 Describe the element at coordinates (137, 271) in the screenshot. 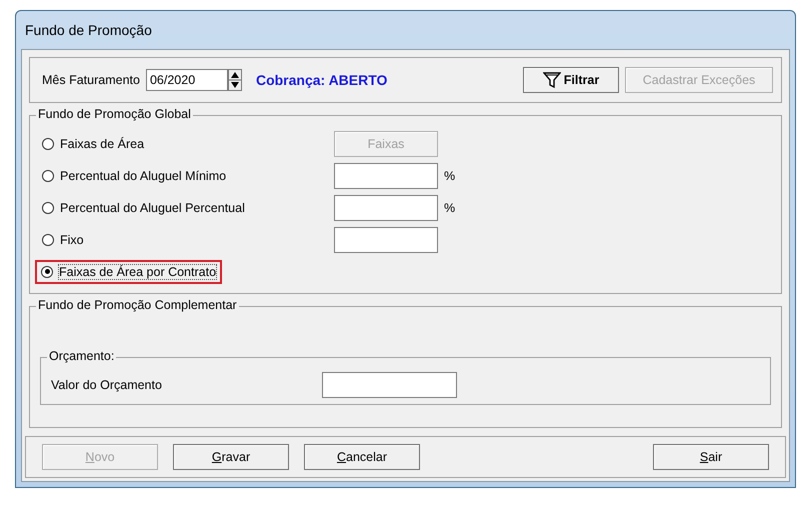

I see `radio-label: Faixas de Área por Contrato` at that location.